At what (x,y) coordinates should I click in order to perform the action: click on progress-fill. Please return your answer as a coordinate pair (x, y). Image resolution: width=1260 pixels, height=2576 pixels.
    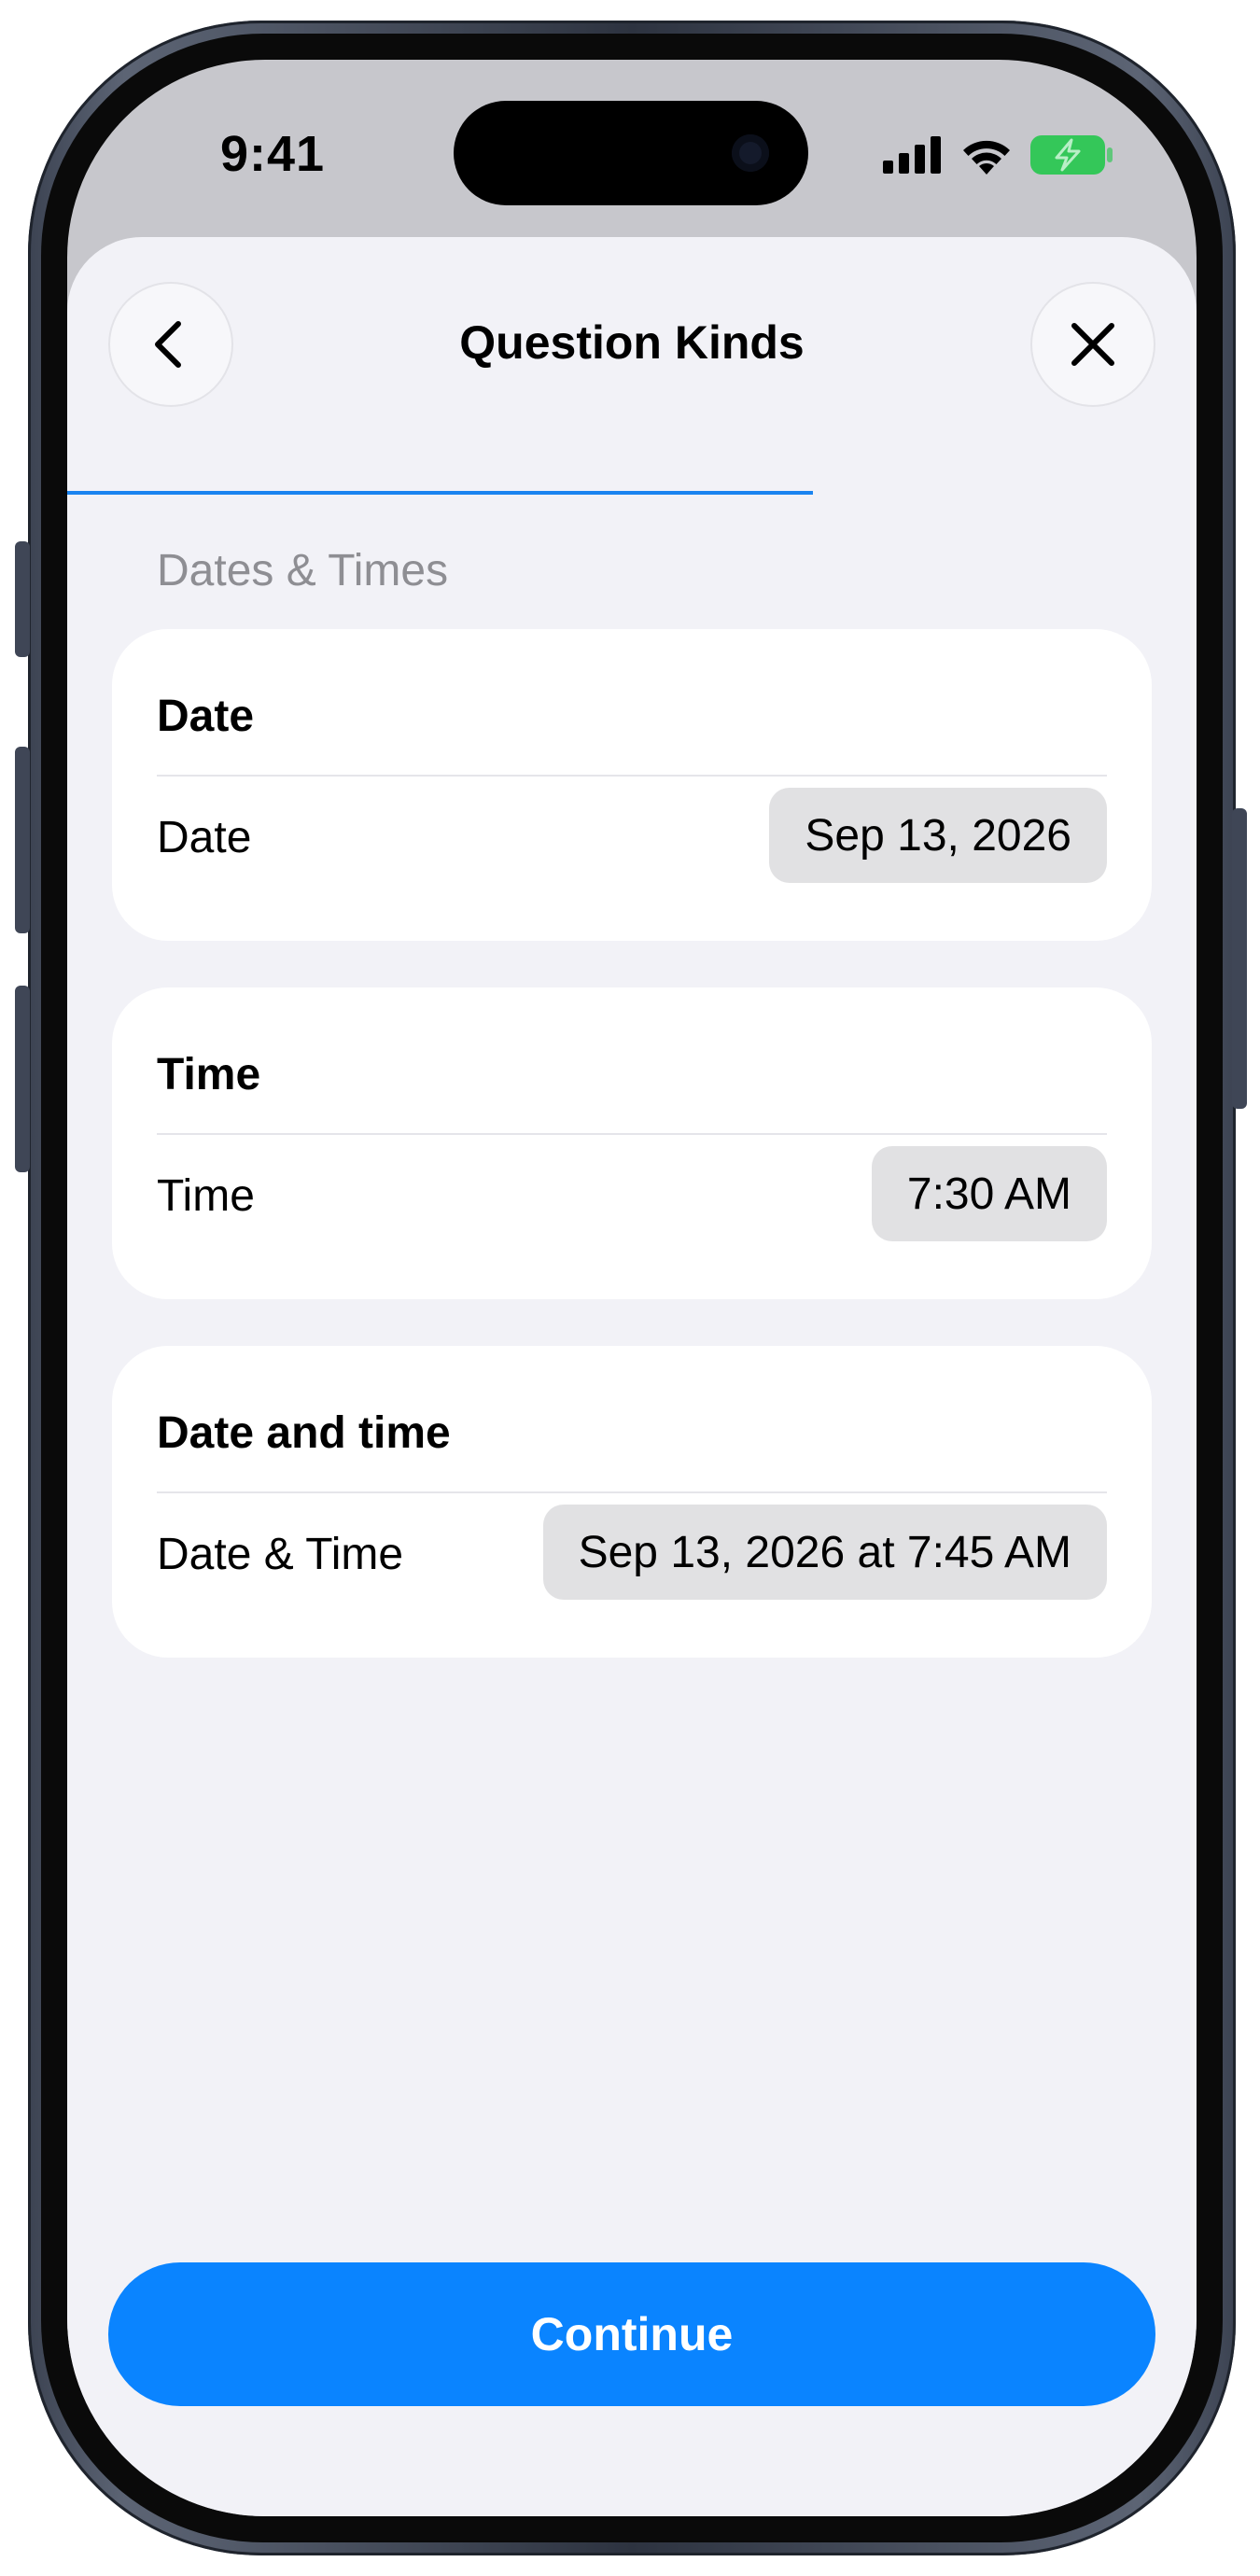
    Looking at the image, I should click on (440, 493).